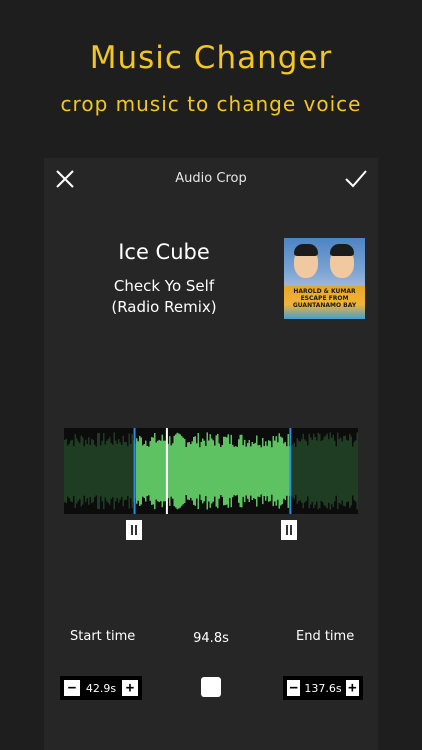 The width and height of the screenshot is (422, 750). Describe the element at coordinates (352, 688) in the screenshot. I see `end-plus-button: +` at that location.